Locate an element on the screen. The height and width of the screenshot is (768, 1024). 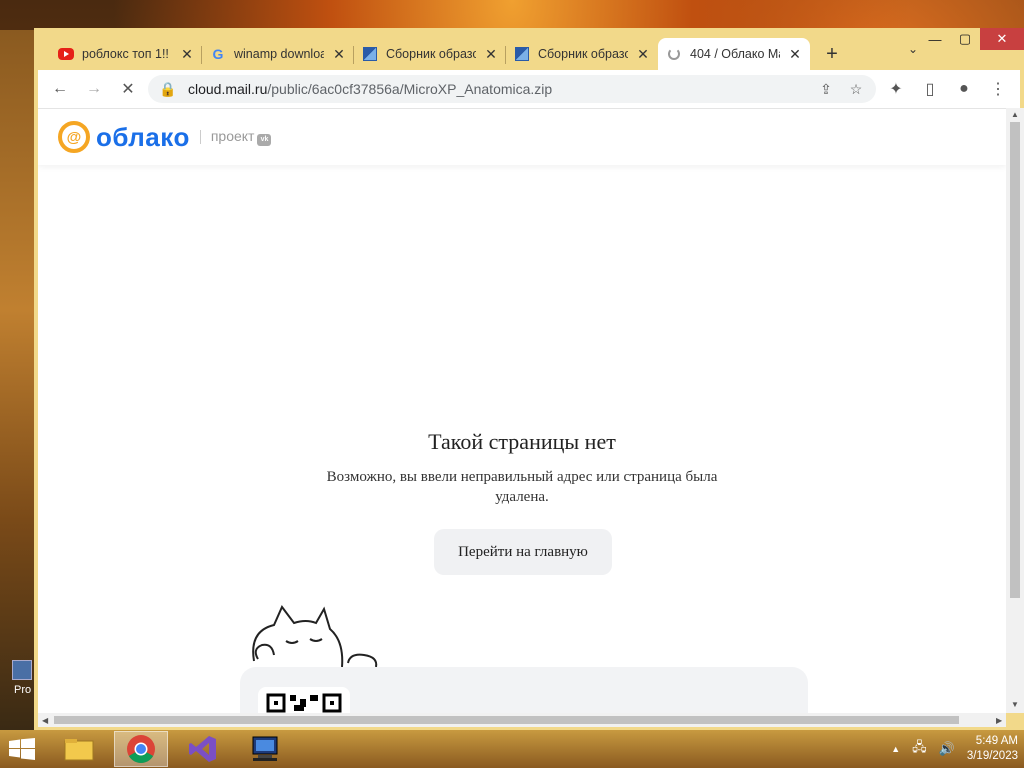
youtube-icon is located at coordinates (66, 54).